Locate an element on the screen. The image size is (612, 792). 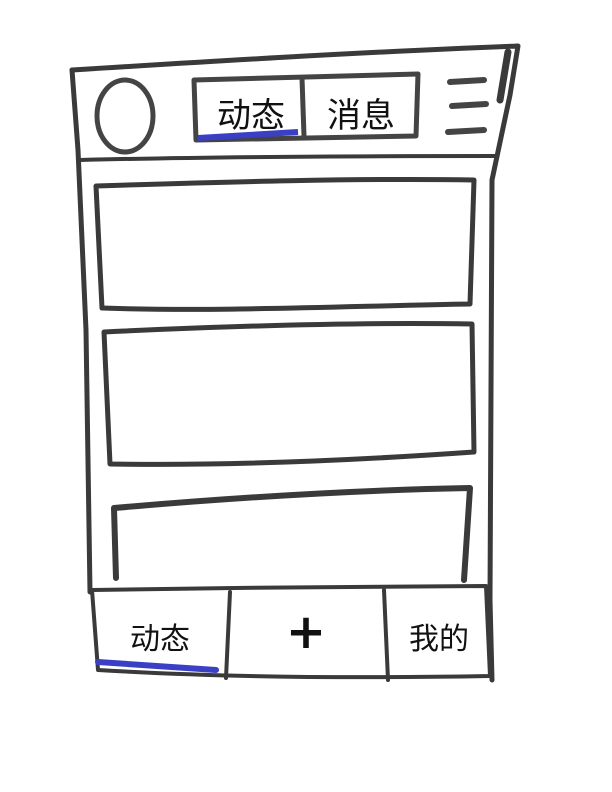
bottom-nav-wode: 我的 is located at coordinates (439, 636).